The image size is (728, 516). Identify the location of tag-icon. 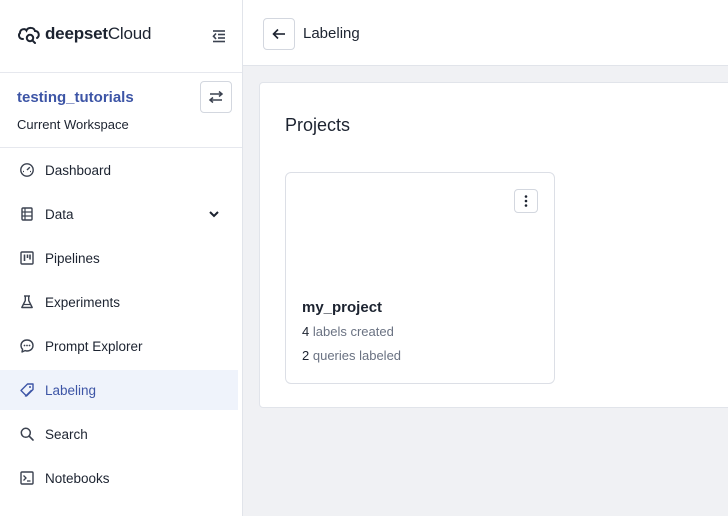
(27, 390).